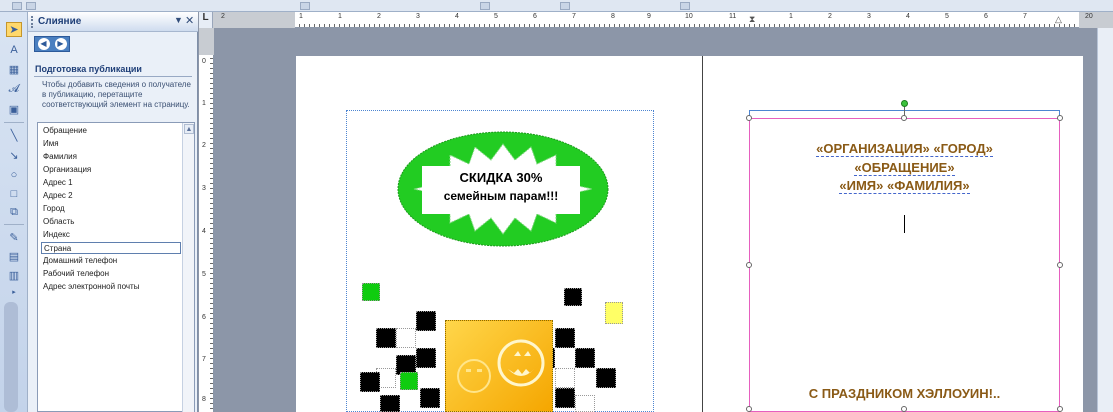  I want to click on text-box-icon: A, so click(14, 49).